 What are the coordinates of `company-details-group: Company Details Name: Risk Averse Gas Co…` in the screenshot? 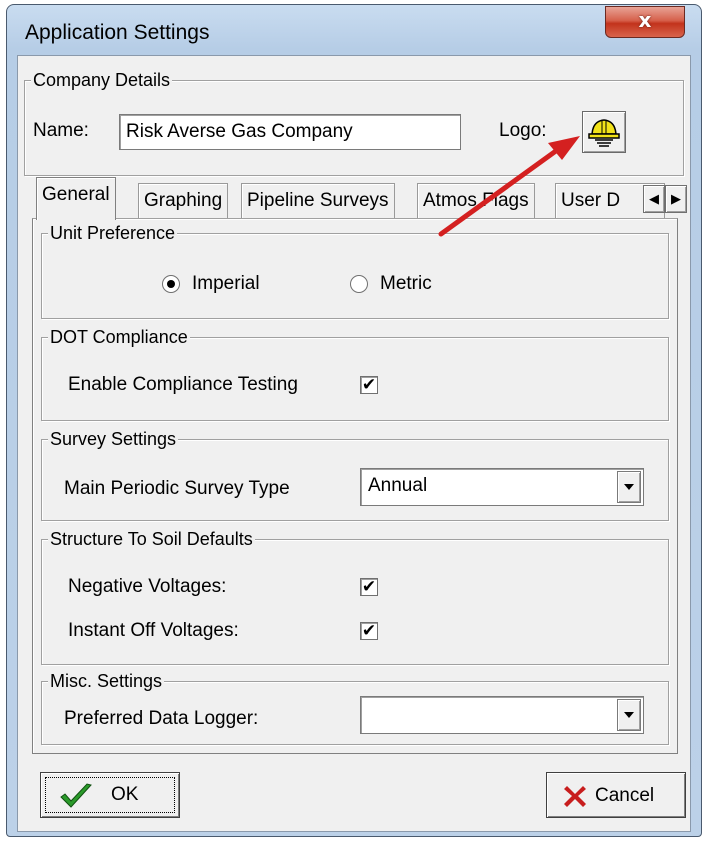 It's located at (354, 123).